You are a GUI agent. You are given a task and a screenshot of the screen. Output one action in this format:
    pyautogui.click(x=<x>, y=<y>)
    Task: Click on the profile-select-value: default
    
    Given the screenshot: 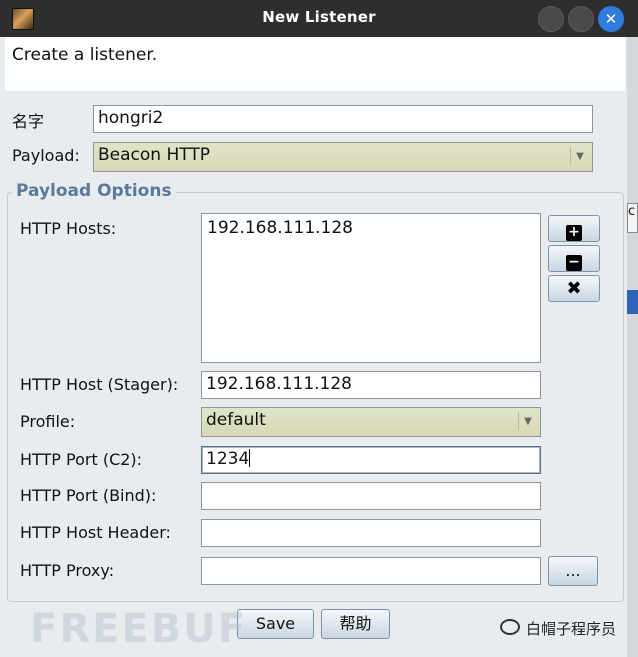 What is the action you would take?
    pyautogui.click(x=236, y=420)
    